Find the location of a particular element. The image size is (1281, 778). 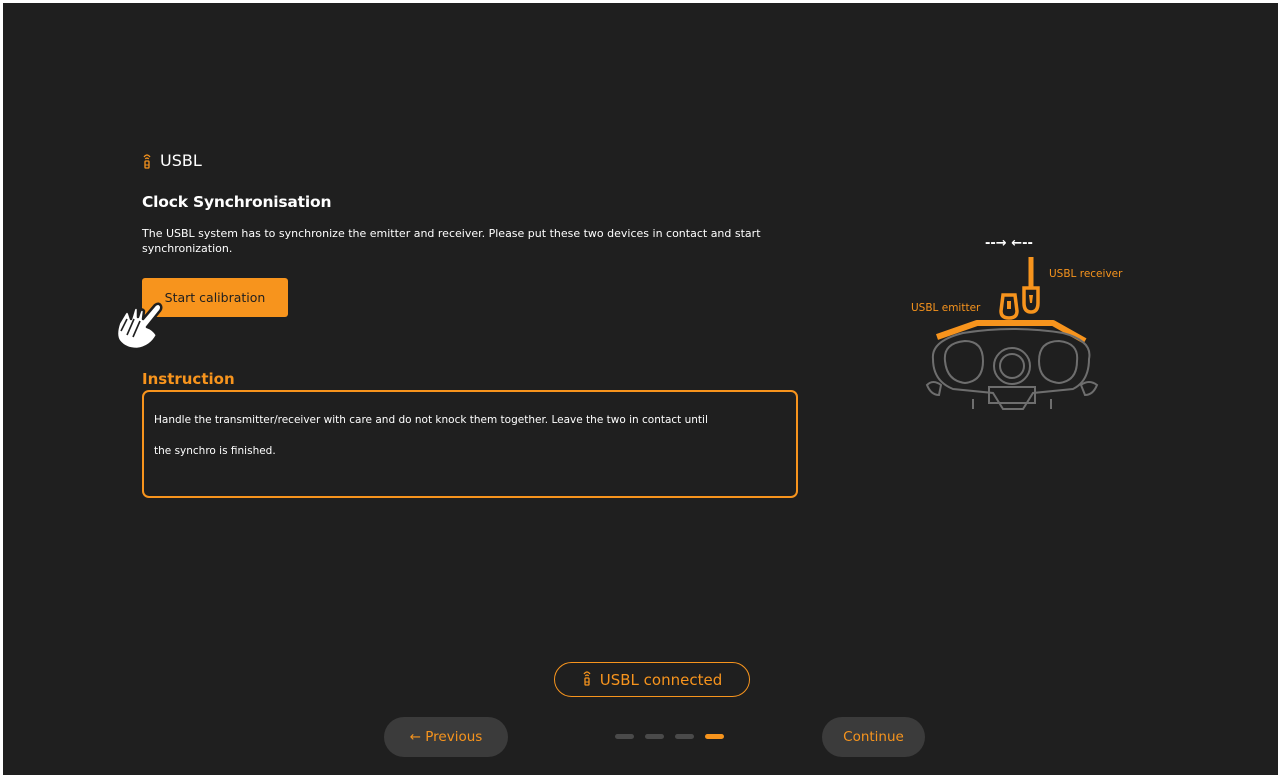

usbl-device-diagram: --→ ←-- USBL receiver USBL emitter is located at coordinates (1017, 323).